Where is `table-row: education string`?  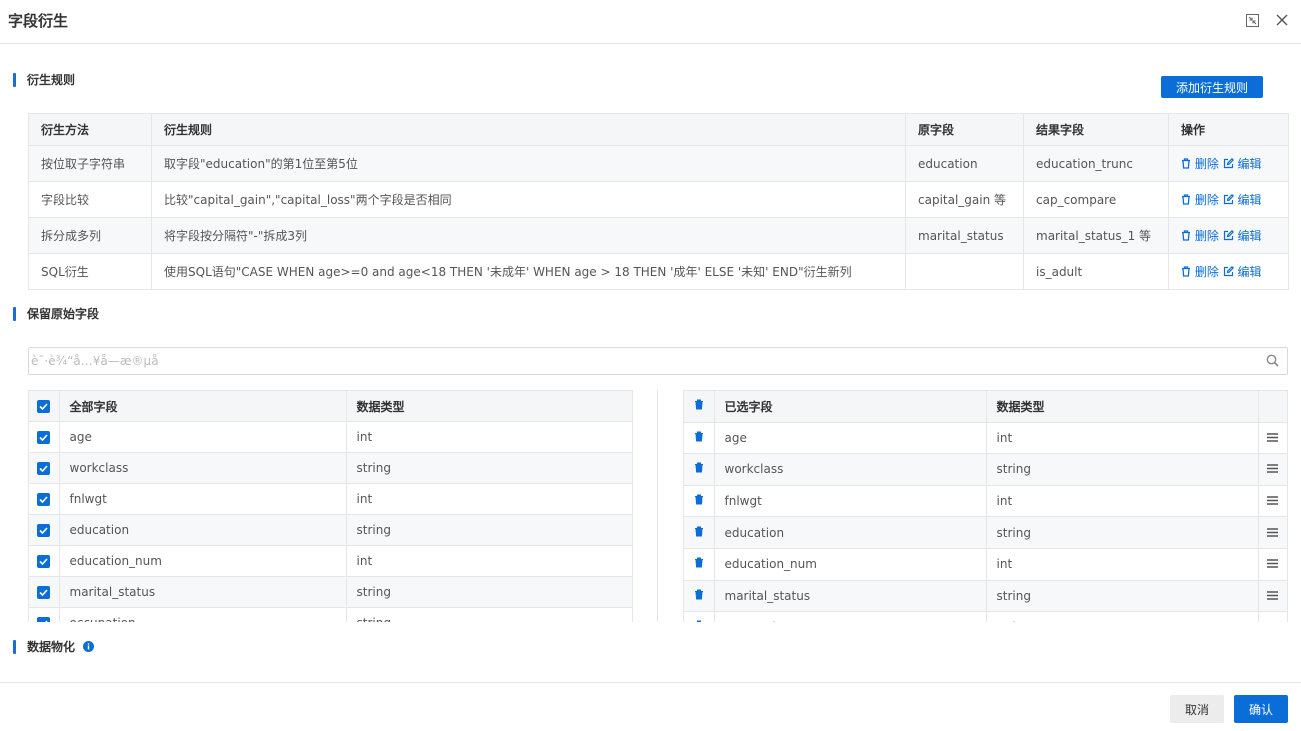 table-row: education string is located at coordinates (330, 530).